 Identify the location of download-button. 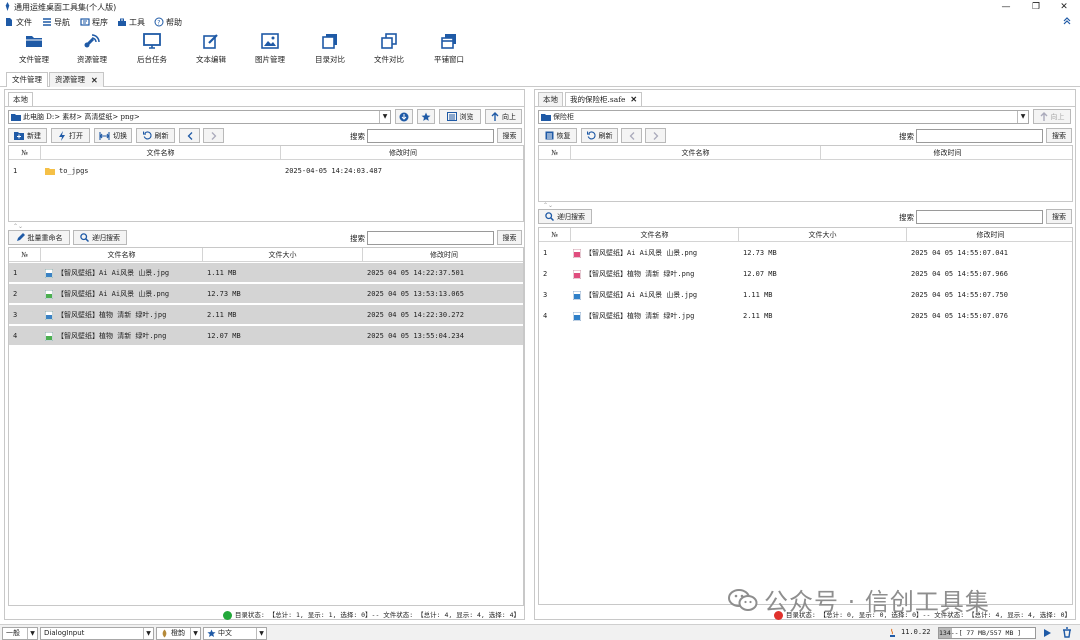
(404, 116).